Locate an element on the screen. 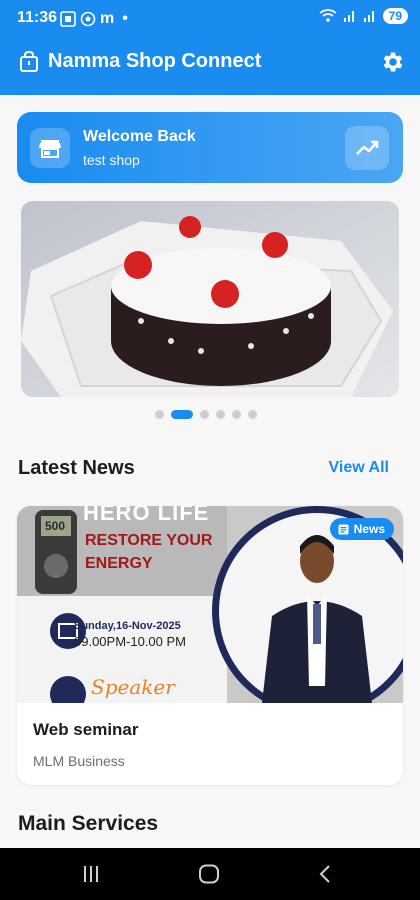 This screenshot has height=900, width=420. whatsapp-icon is located at coordinates (88, 19).